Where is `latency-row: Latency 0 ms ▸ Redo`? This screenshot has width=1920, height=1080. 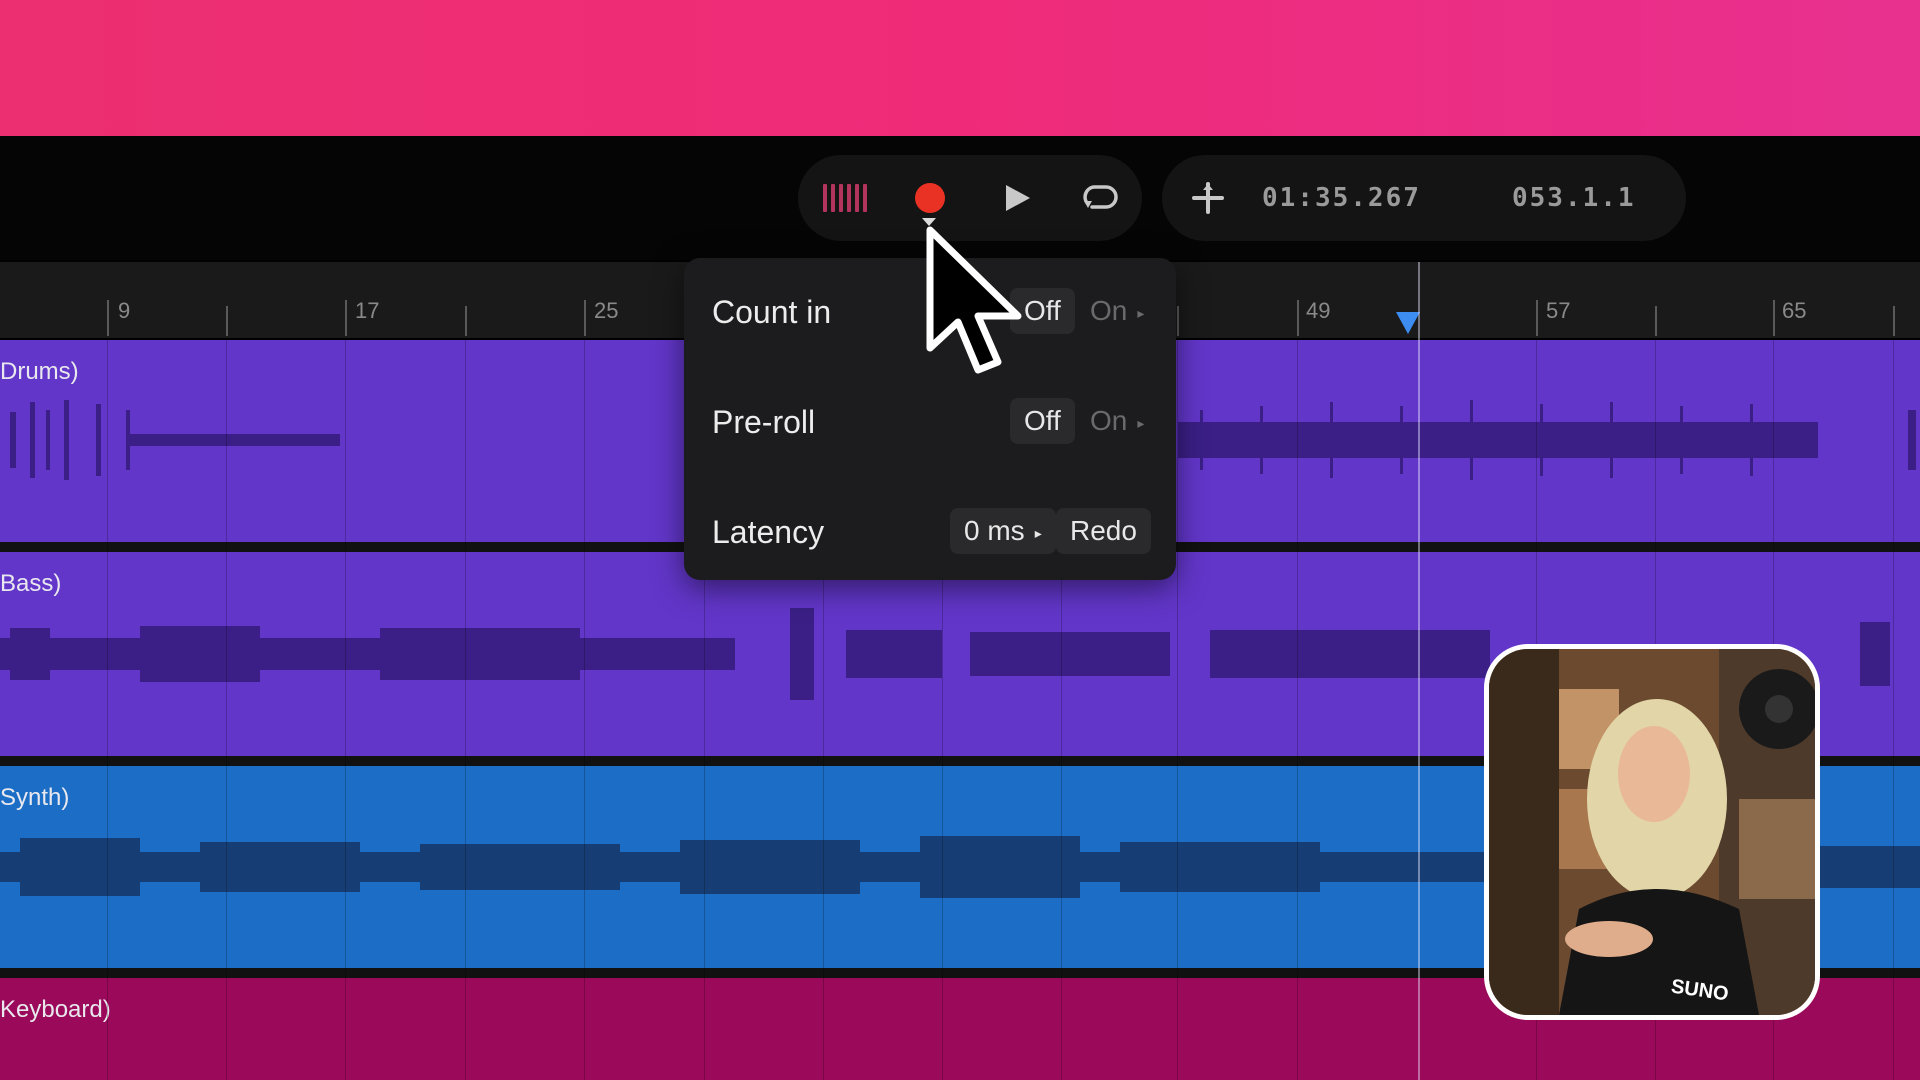
latency-row: Latency 0 ms ▸ Redo is located at coordinates (932, 532).